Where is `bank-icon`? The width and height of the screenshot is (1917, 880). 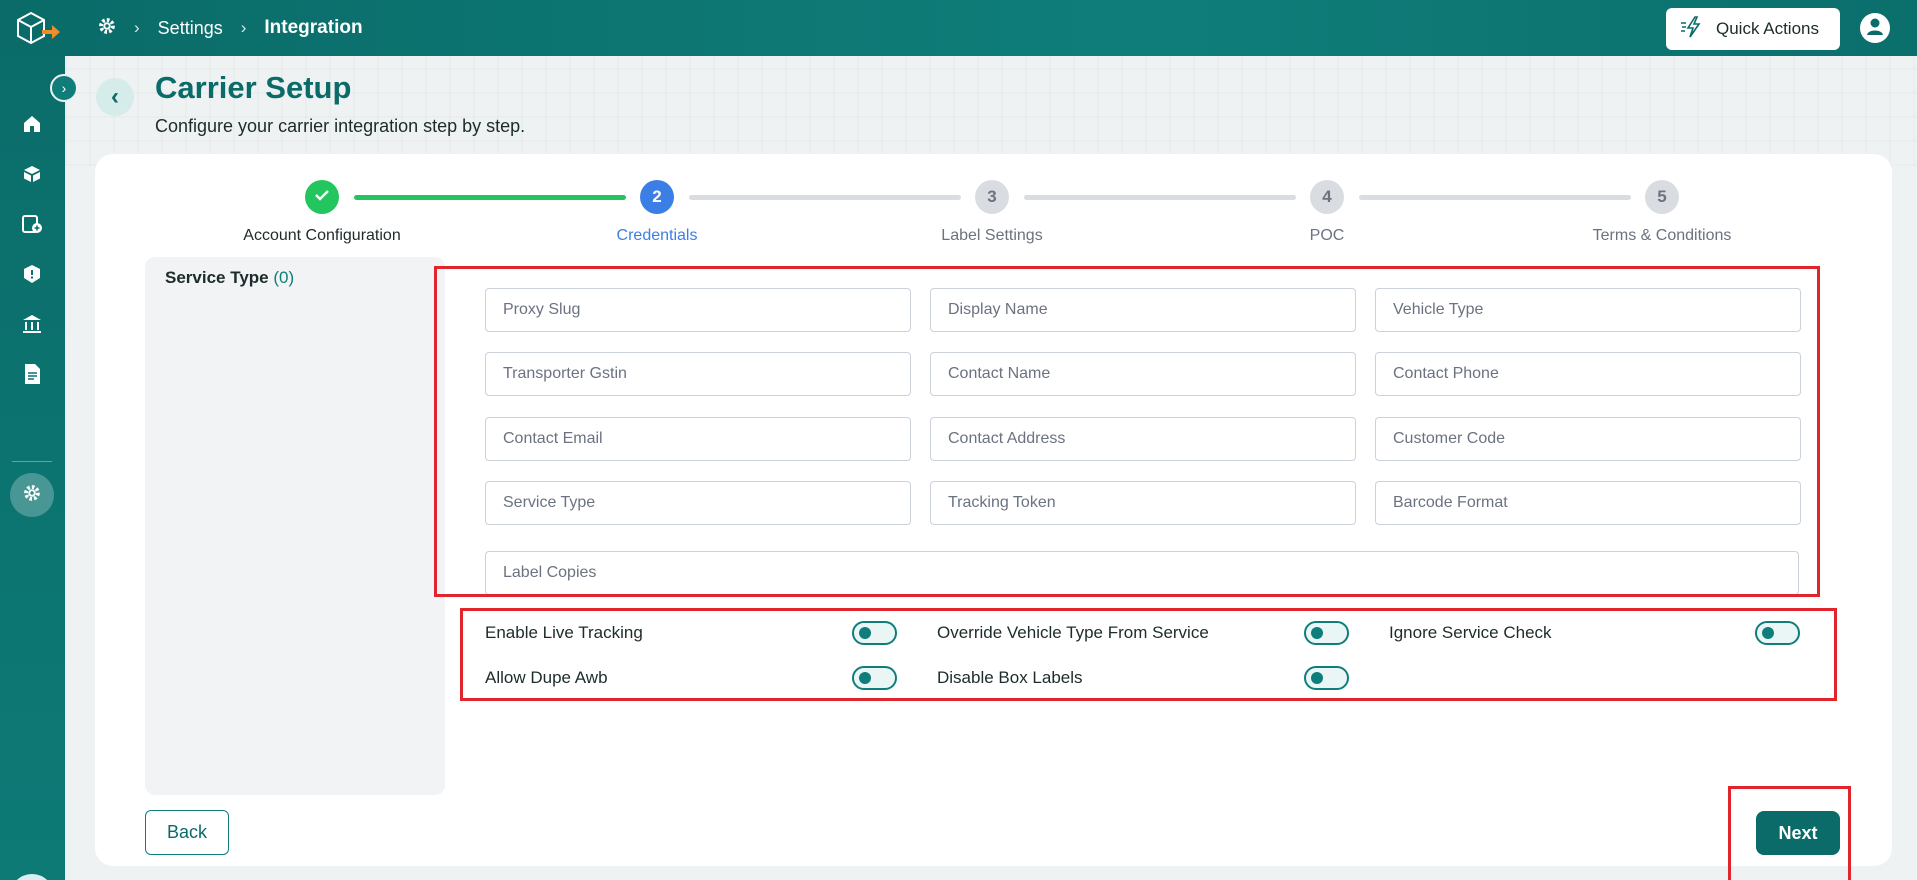
bank-icon is located at coordinates (32, 324).